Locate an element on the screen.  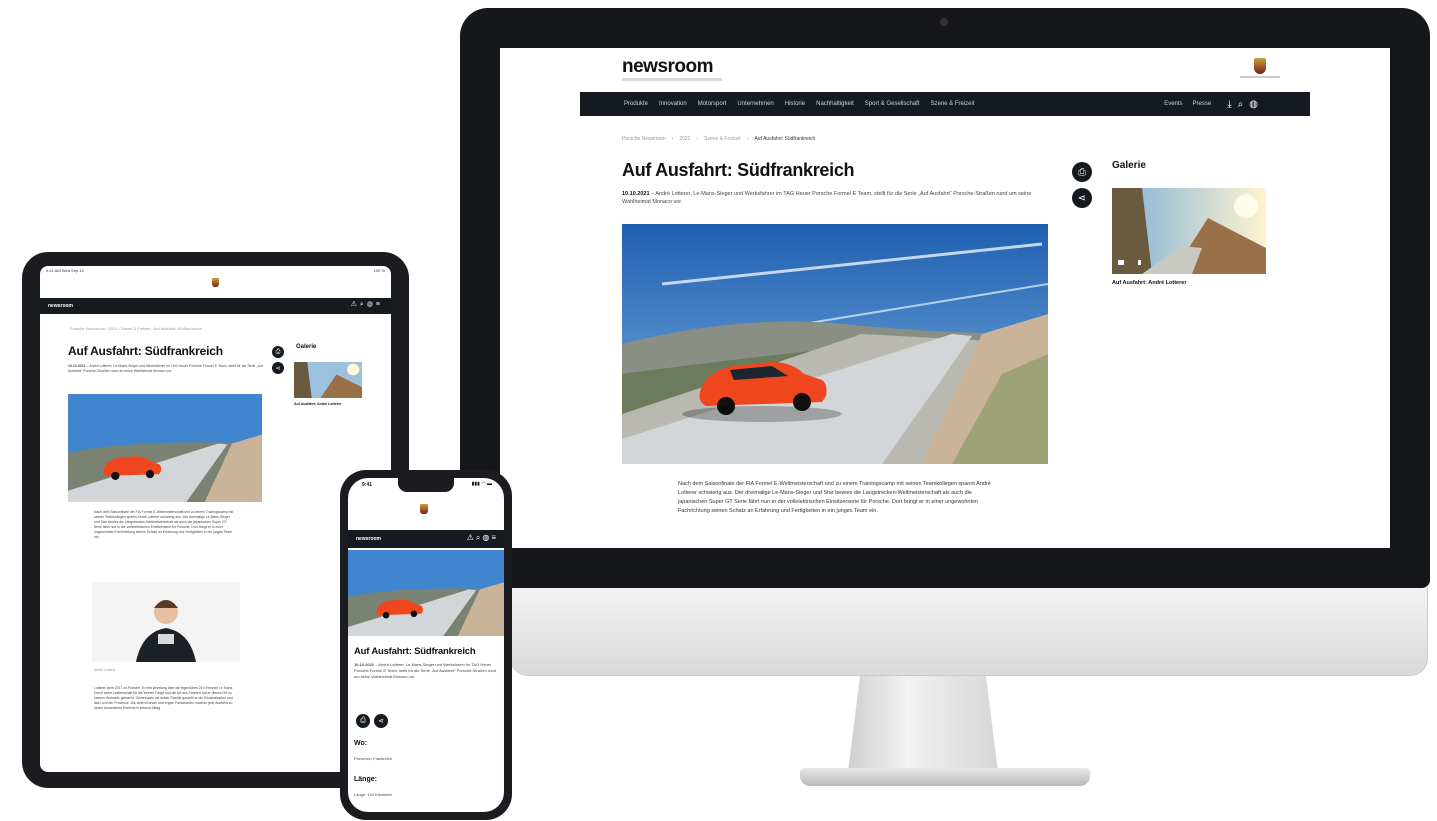
imac-base is located at coordinates (945, 777).